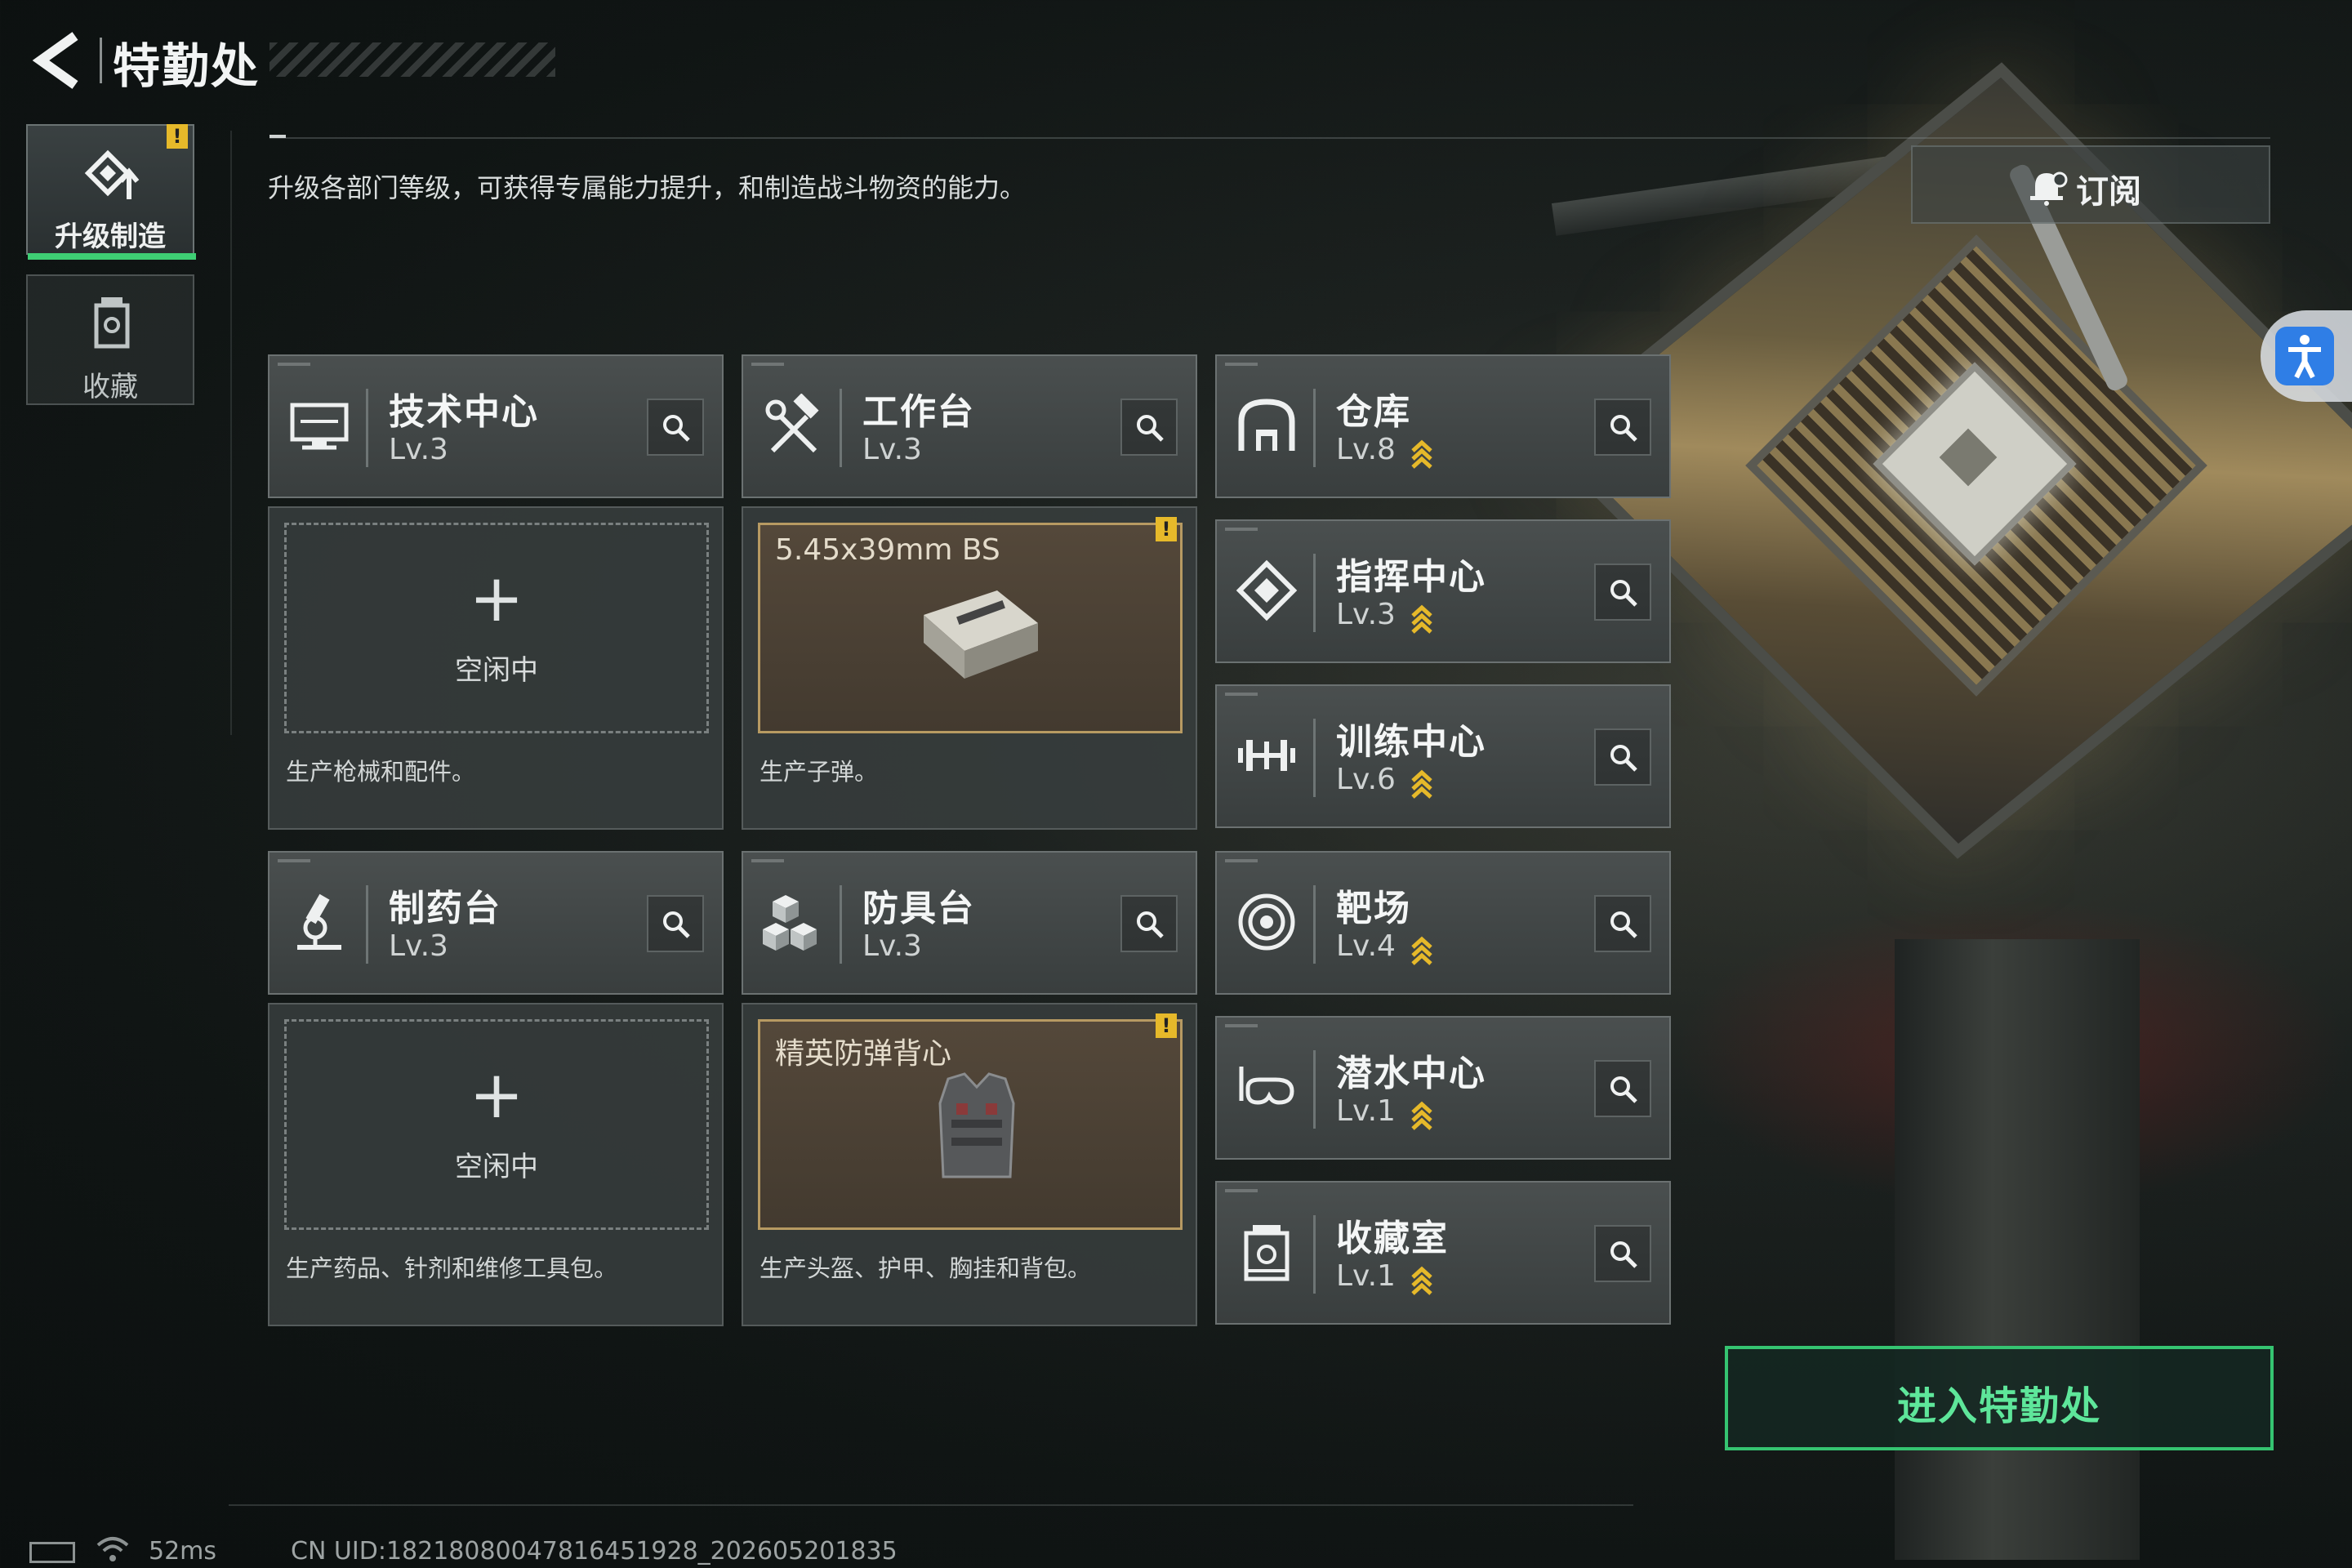 The image size is (2352, 1568). I want to click on production-slot-busy: 精英防弹背心 !, so click(970, 1121).